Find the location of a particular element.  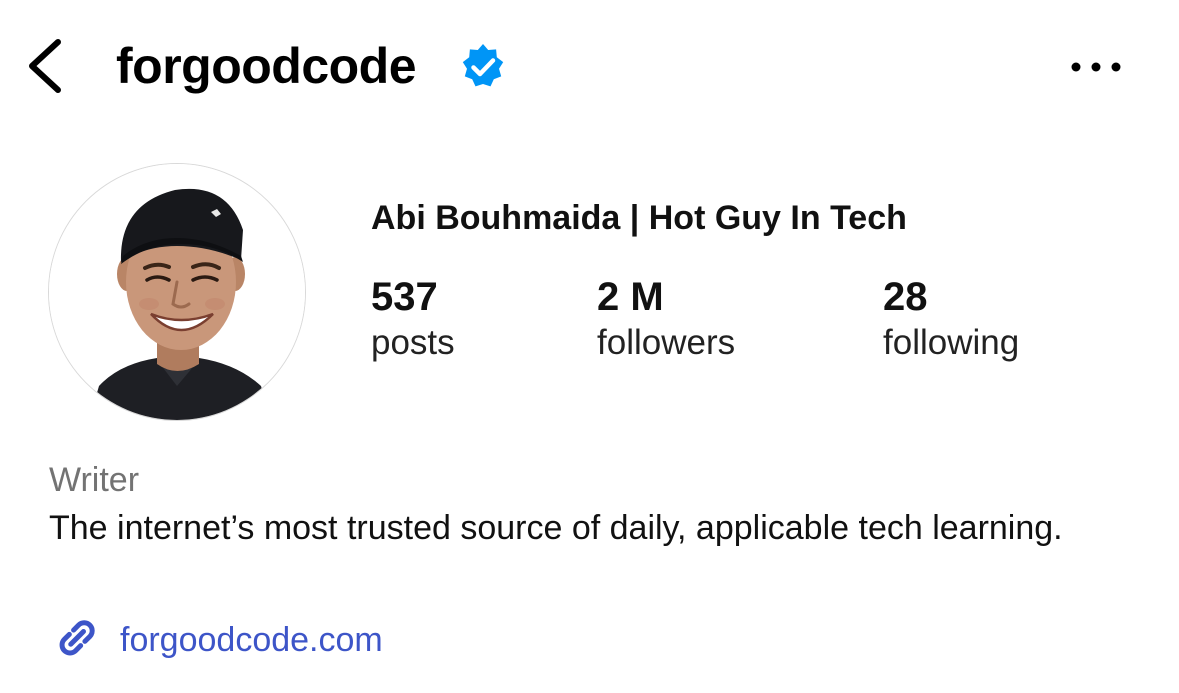

stat-posts-label: posts is located at coordinates (413, 342).